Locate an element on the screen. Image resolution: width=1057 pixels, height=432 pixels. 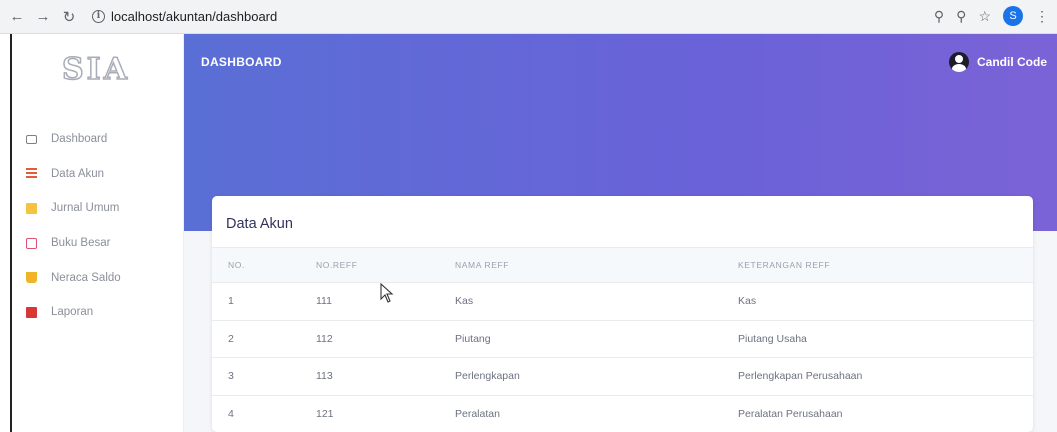
journal-icon is located at coordinates (31, 208).